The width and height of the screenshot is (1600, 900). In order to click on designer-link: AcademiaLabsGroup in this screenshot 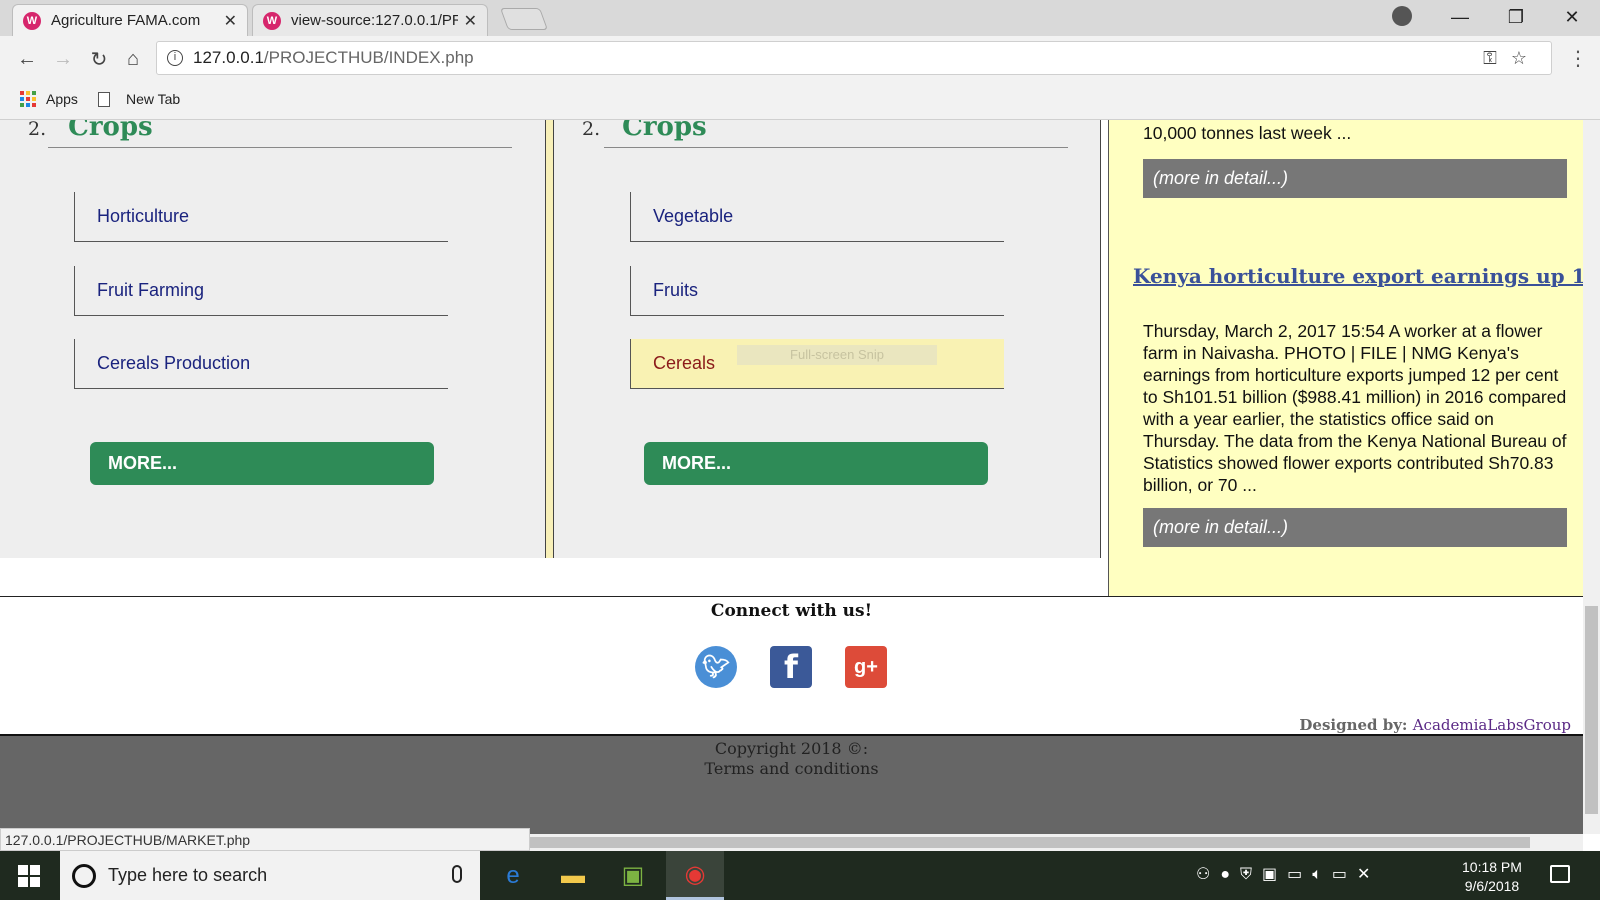, I will do `click(1492, 725)`.